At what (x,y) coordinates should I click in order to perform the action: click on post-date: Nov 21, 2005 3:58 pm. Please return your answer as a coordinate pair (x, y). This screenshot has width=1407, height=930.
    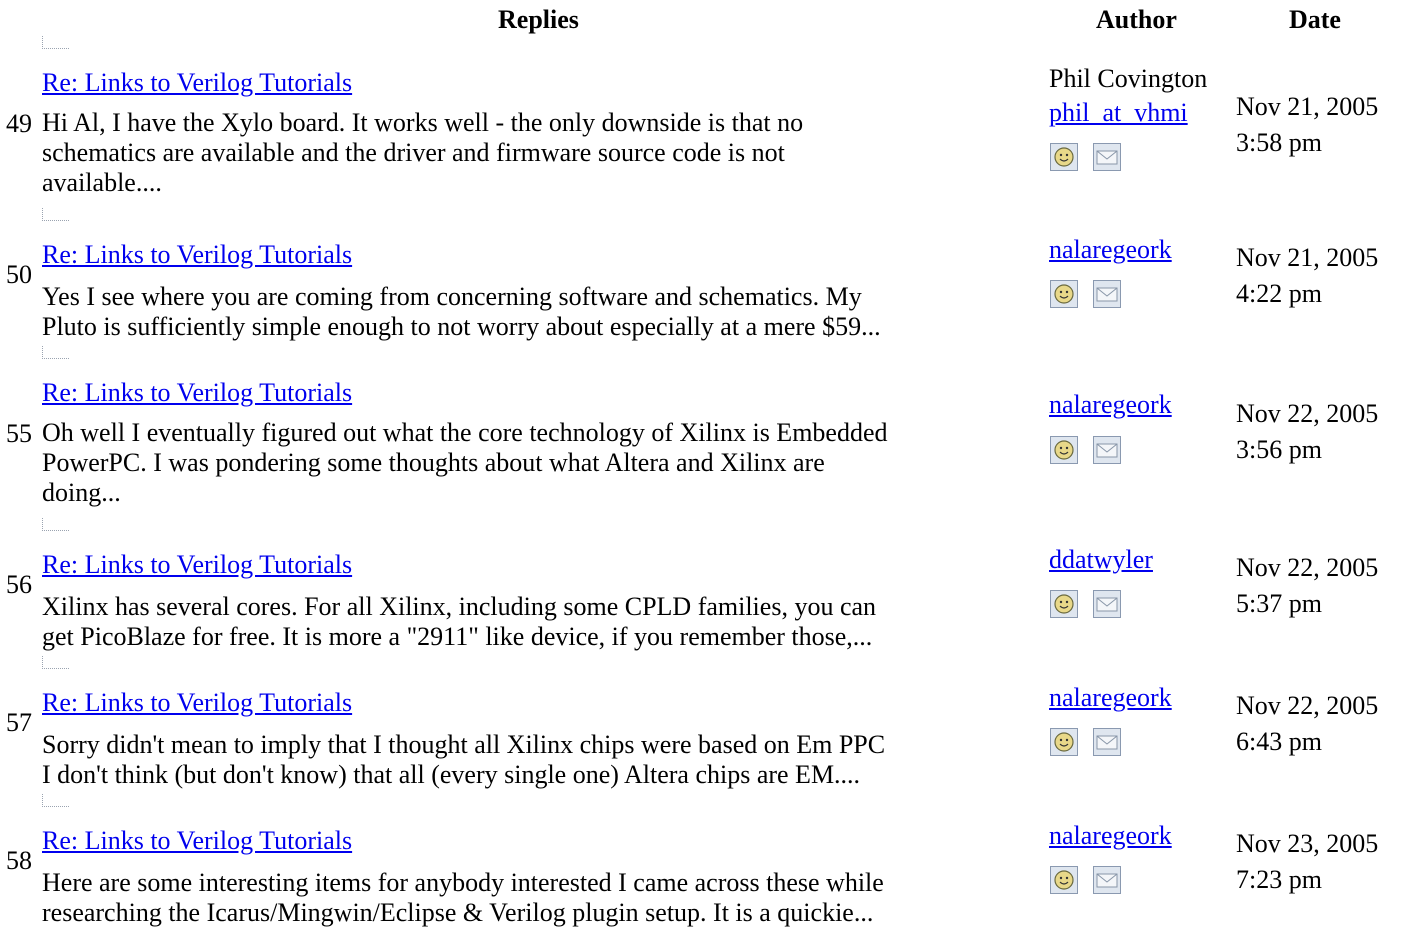
    Looking at the image, I should click on (1307, 124).